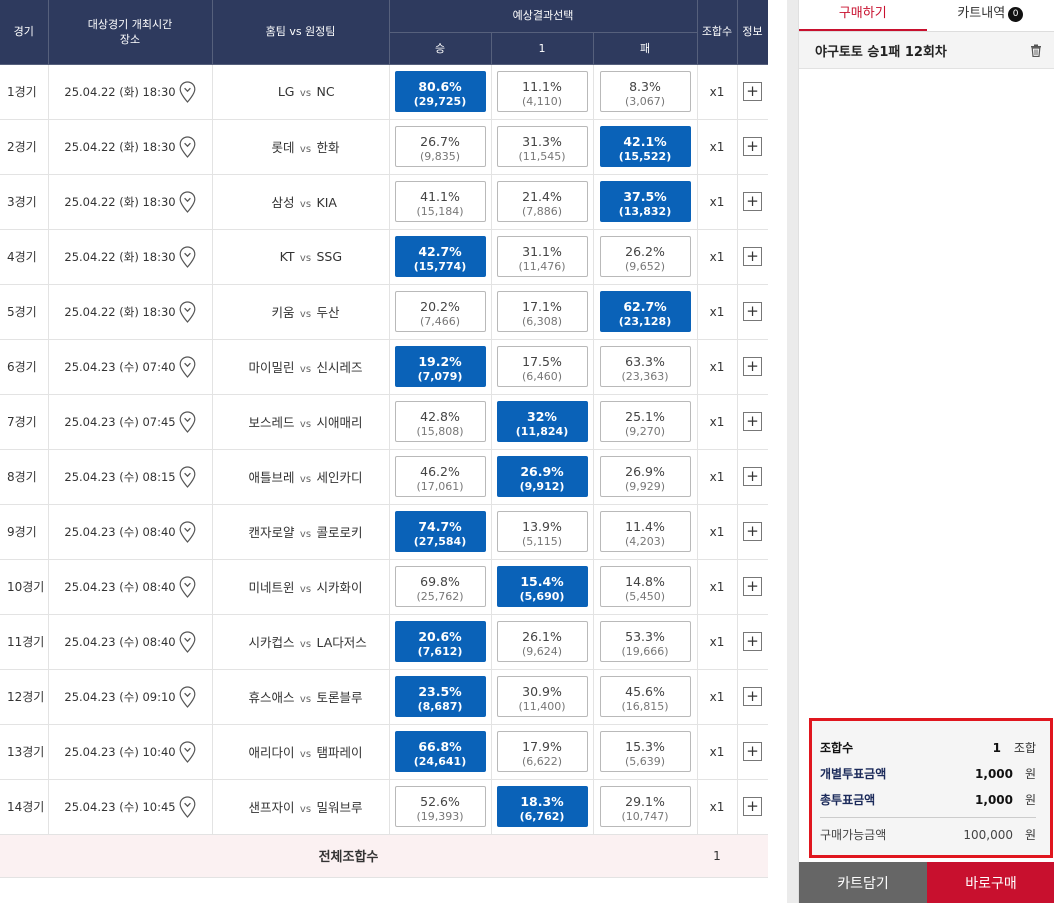 This screenshot has width=1054, height=903. What do you see at coordinates (645, 751) in the screenshot?
I see `option-loss-button: 15.3% (5,639)` at bounding box center [645, 751].